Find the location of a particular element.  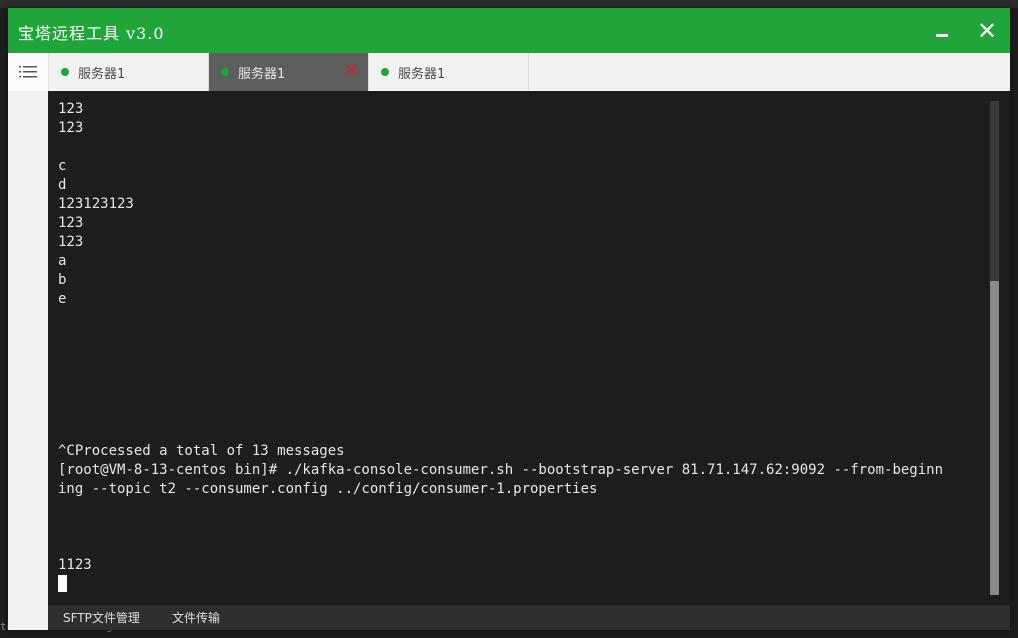

file-transfer-button: 文件传输 is located at coordinates (196, 617).